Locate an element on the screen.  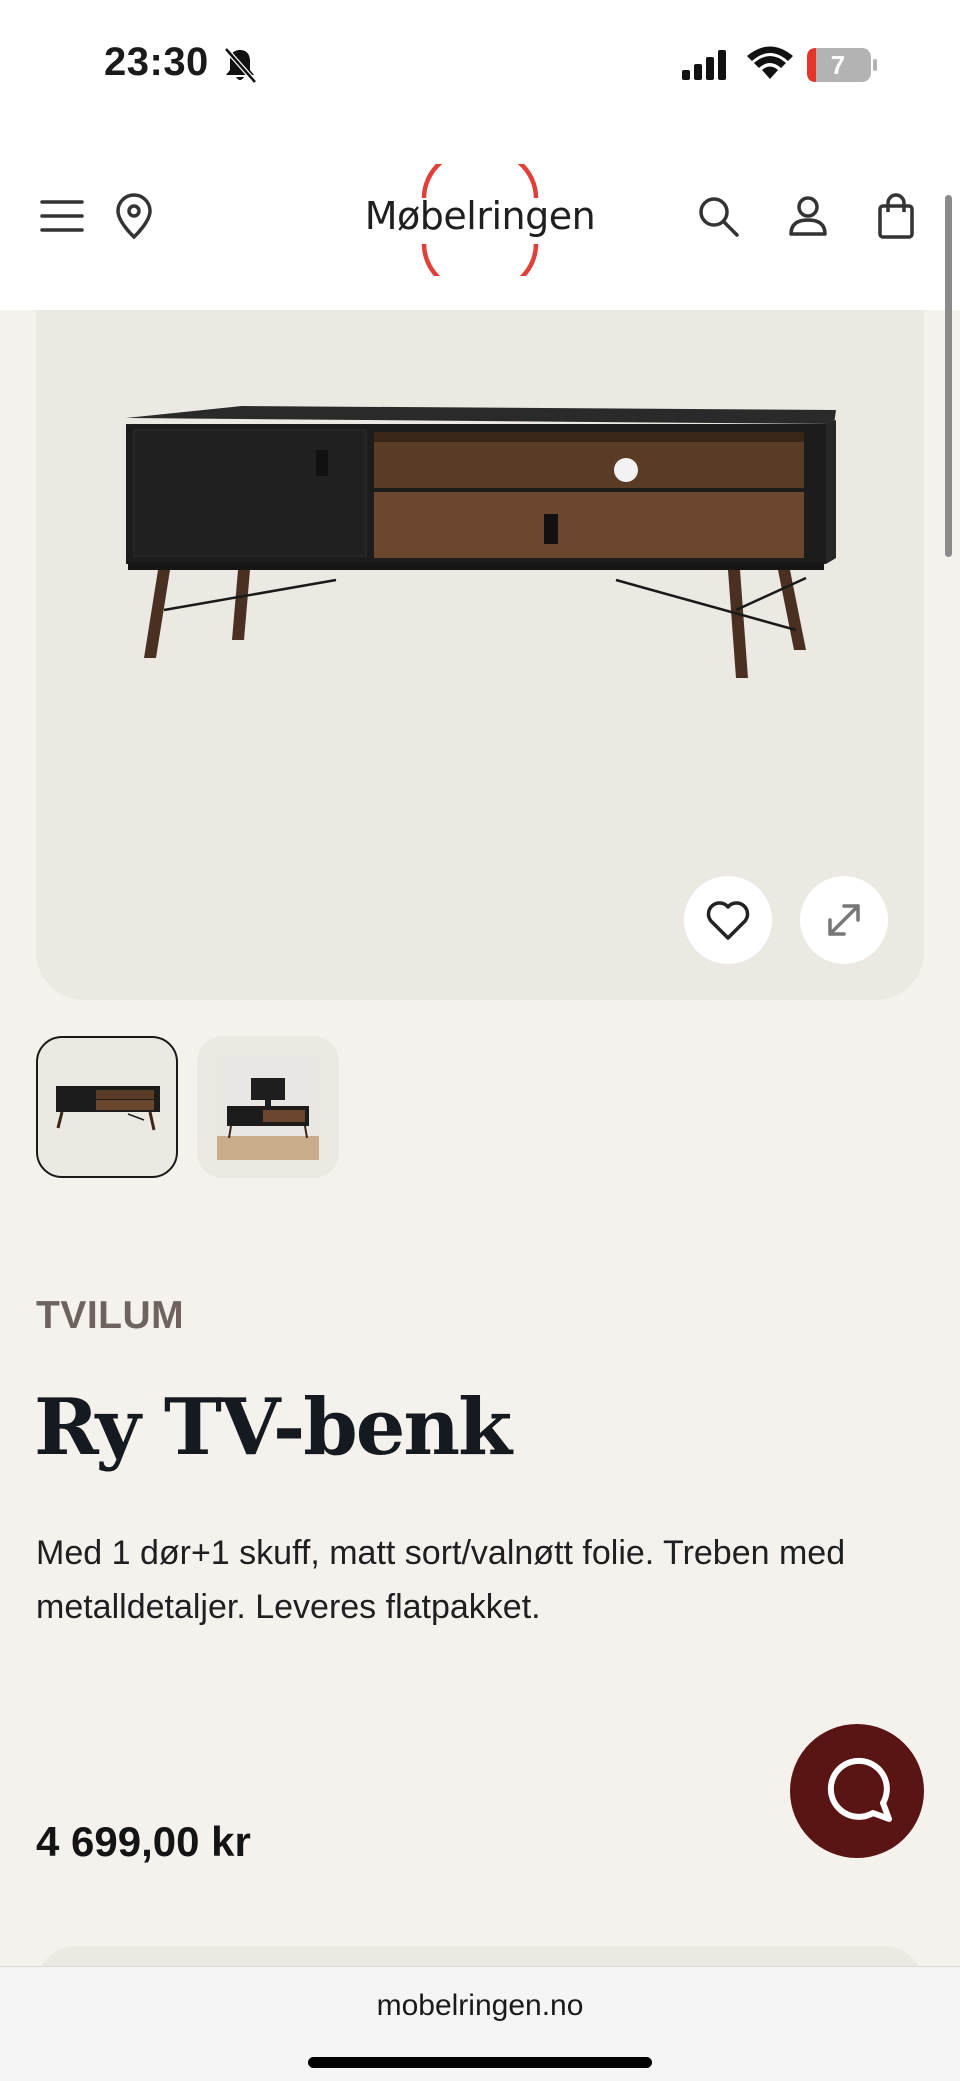
browser-url: mobelringen.no is located at coordinates (480, 2006).